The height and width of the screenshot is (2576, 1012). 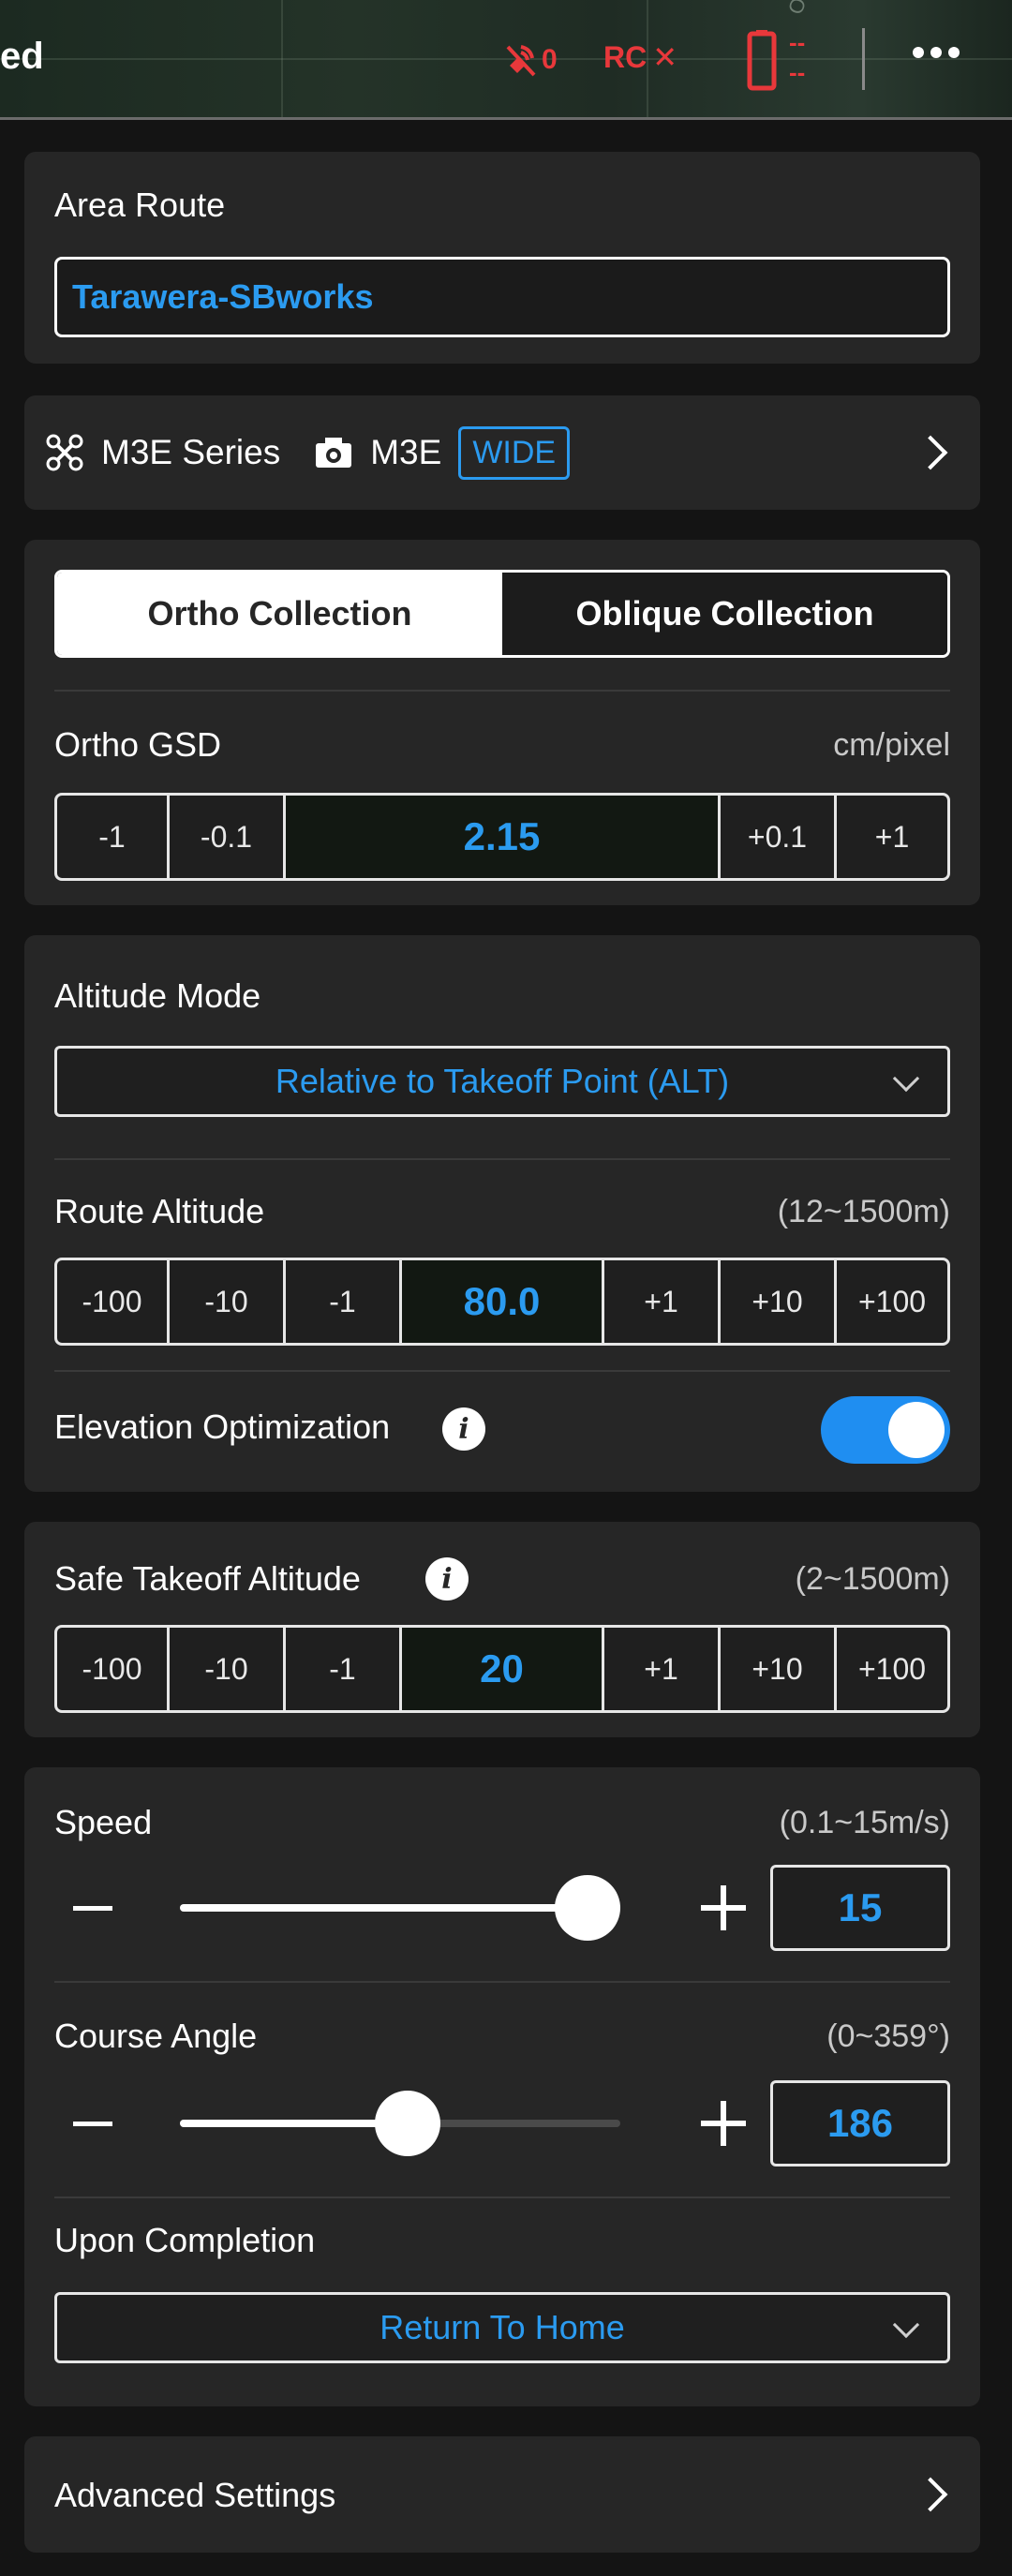 I want to click on takeoff-increase-1-button: +1, so click(x=662, y=1669).